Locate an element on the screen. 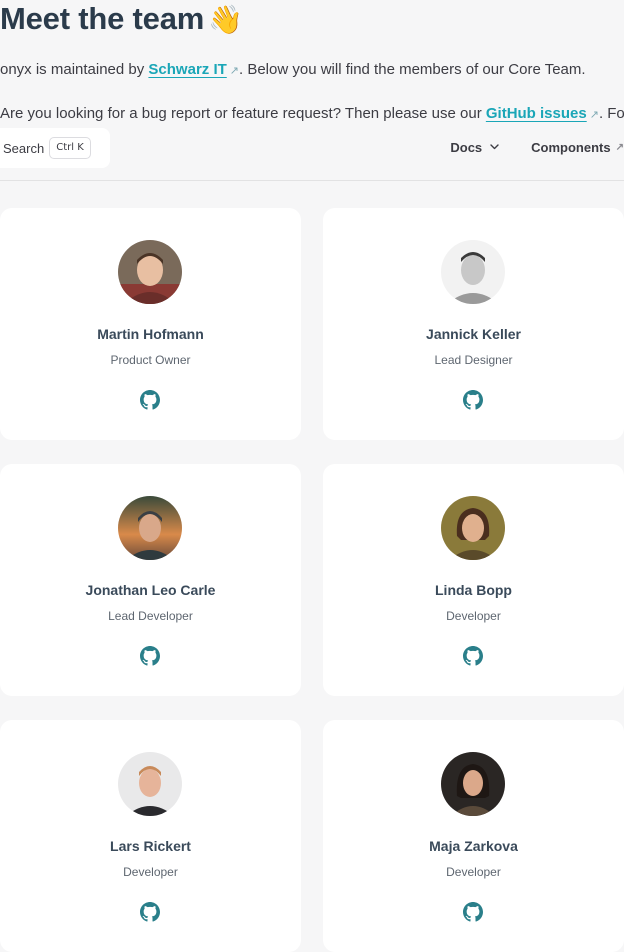 Image resolution: width=624 pixels, height=952 pixels. team-member-card: Maja Zarkova Developer is located at coordinates (473, 836).